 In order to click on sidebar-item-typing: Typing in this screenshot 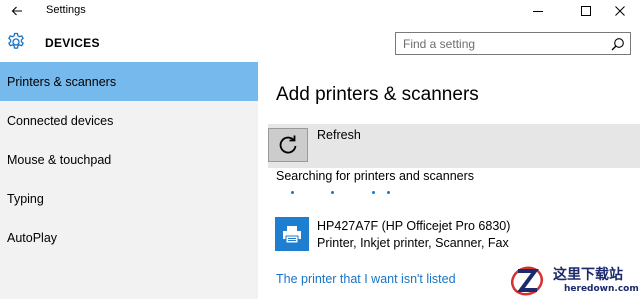, I will do `click(129, 198)`.